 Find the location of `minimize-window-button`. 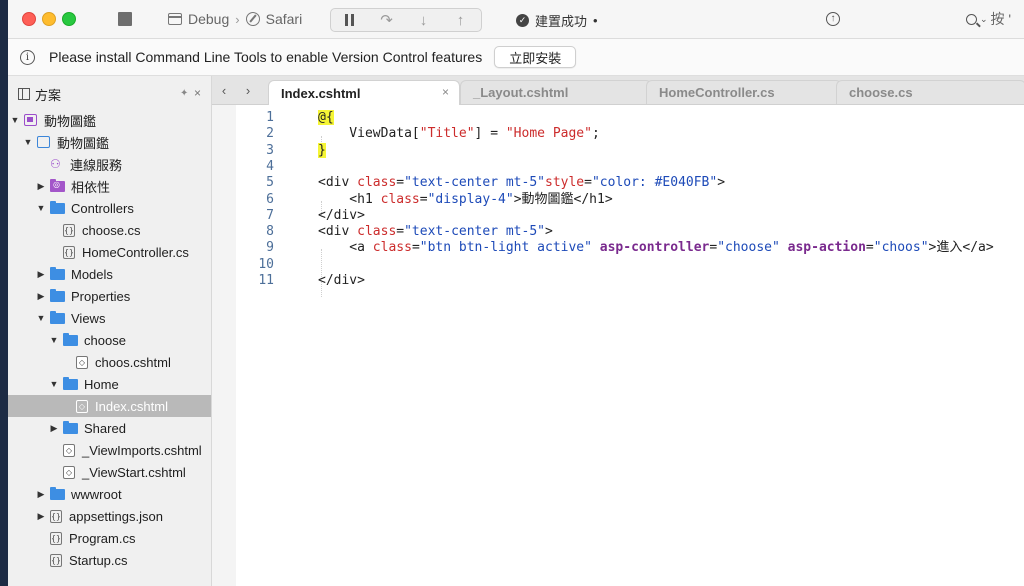

minimize-window-button is located at coordinates (49, 19).